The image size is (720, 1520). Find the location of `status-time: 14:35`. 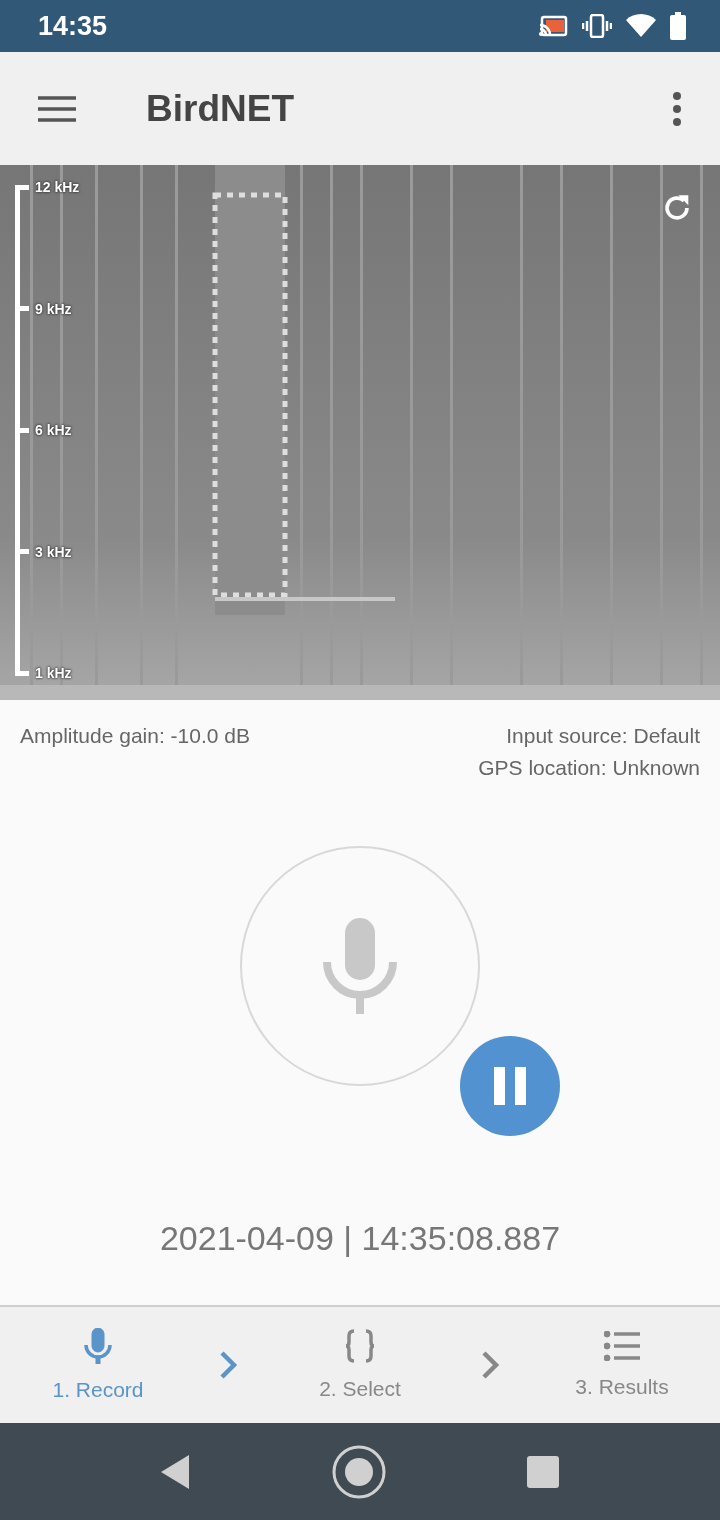

status-time: 14:35 is located at coordinates (73, 26).